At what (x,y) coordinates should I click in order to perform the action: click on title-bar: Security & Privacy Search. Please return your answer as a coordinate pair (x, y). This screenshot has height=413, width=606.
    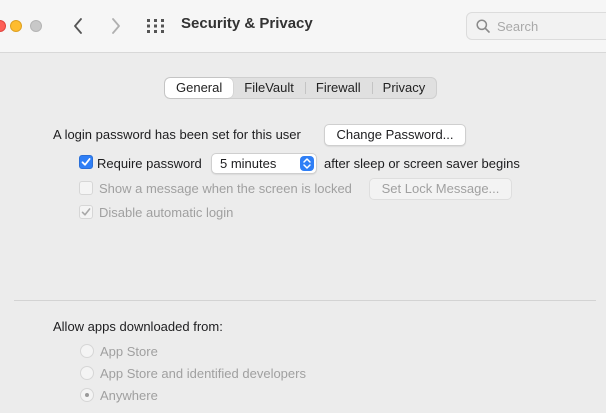
    Looking at the image, I should click on (303, 26).